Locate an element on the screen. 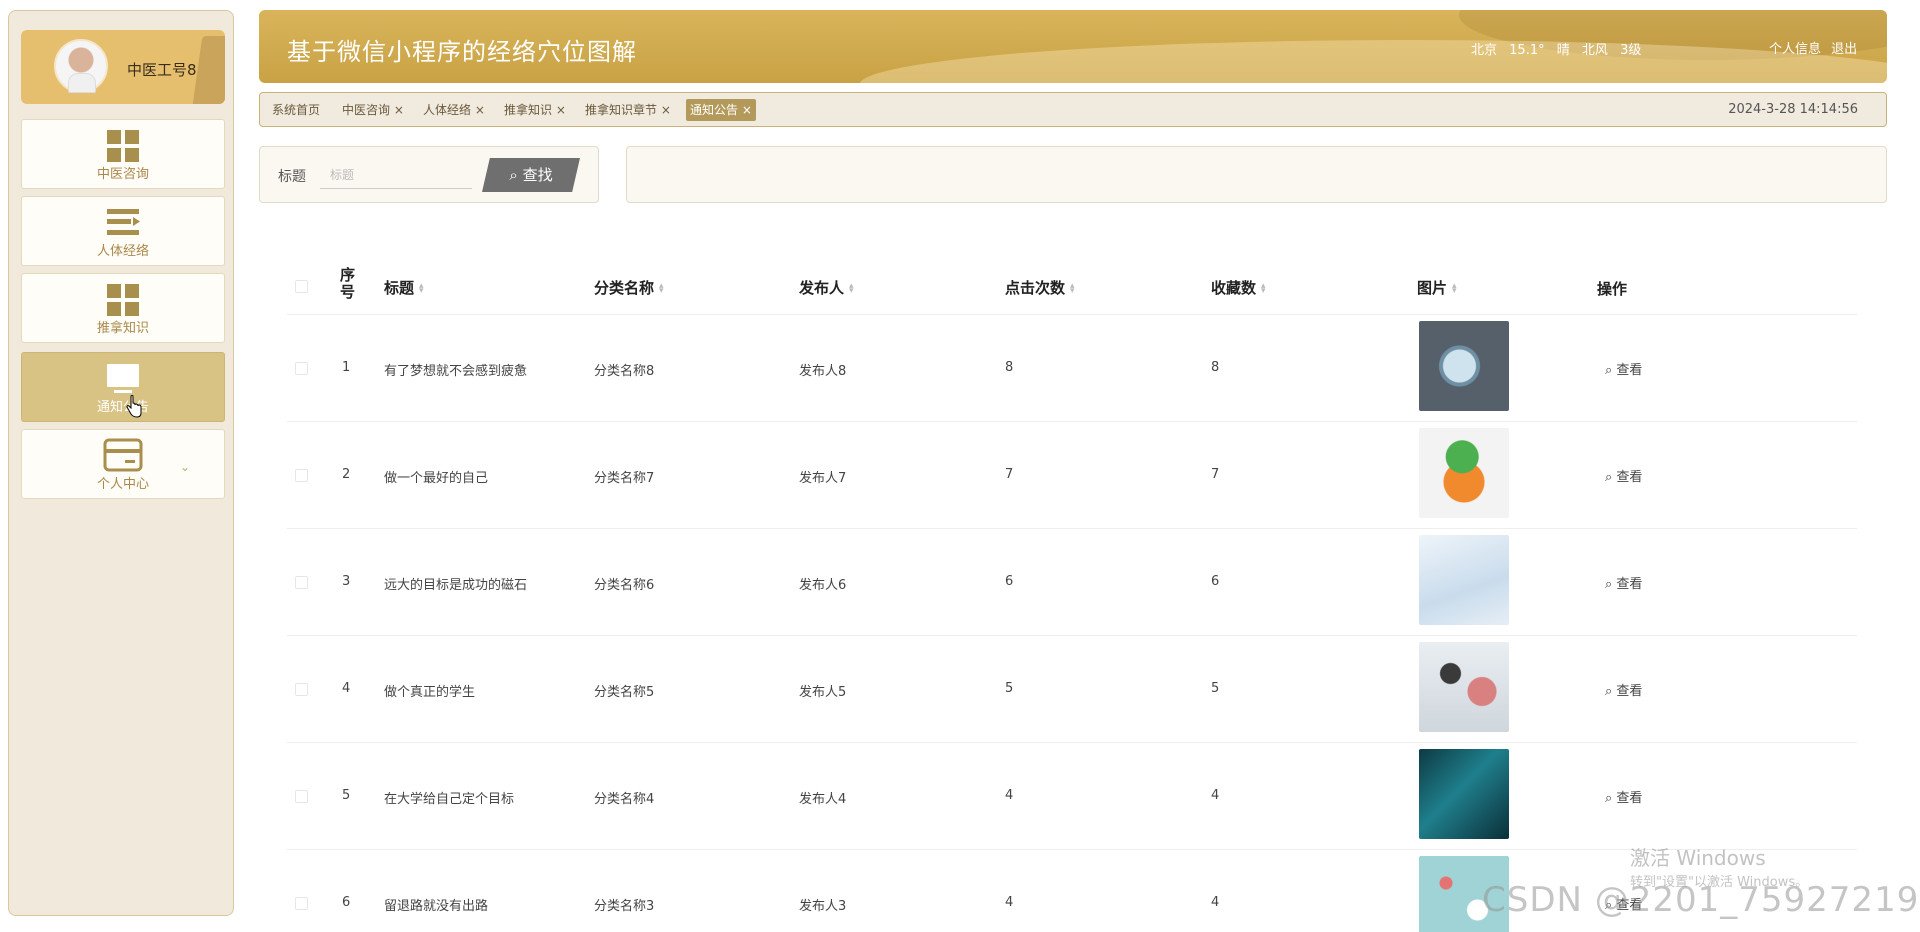  table-row: 1 有了梦想就不会感到疲惫 分类名称8 发布人8 8 8 ⌕ 查看 is located at coordinates (1072, 368).